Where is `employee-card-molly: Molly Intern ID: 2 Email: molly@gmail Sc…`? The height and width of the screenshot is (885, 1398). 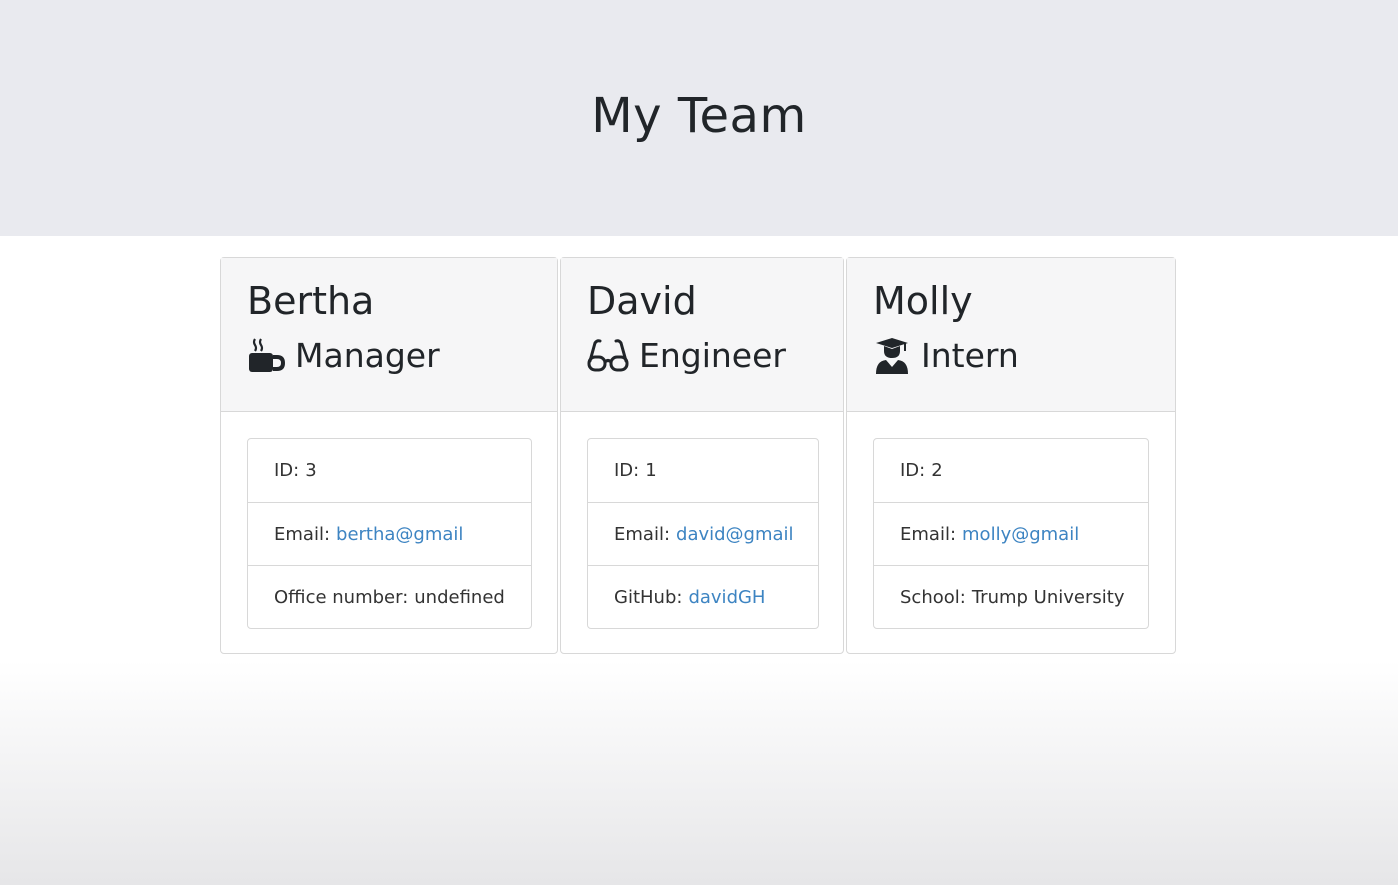
employee-card-molly: Molly Intern ID: 2 Email: molly@gmail Sc… is located at coordinates (1011, 455).